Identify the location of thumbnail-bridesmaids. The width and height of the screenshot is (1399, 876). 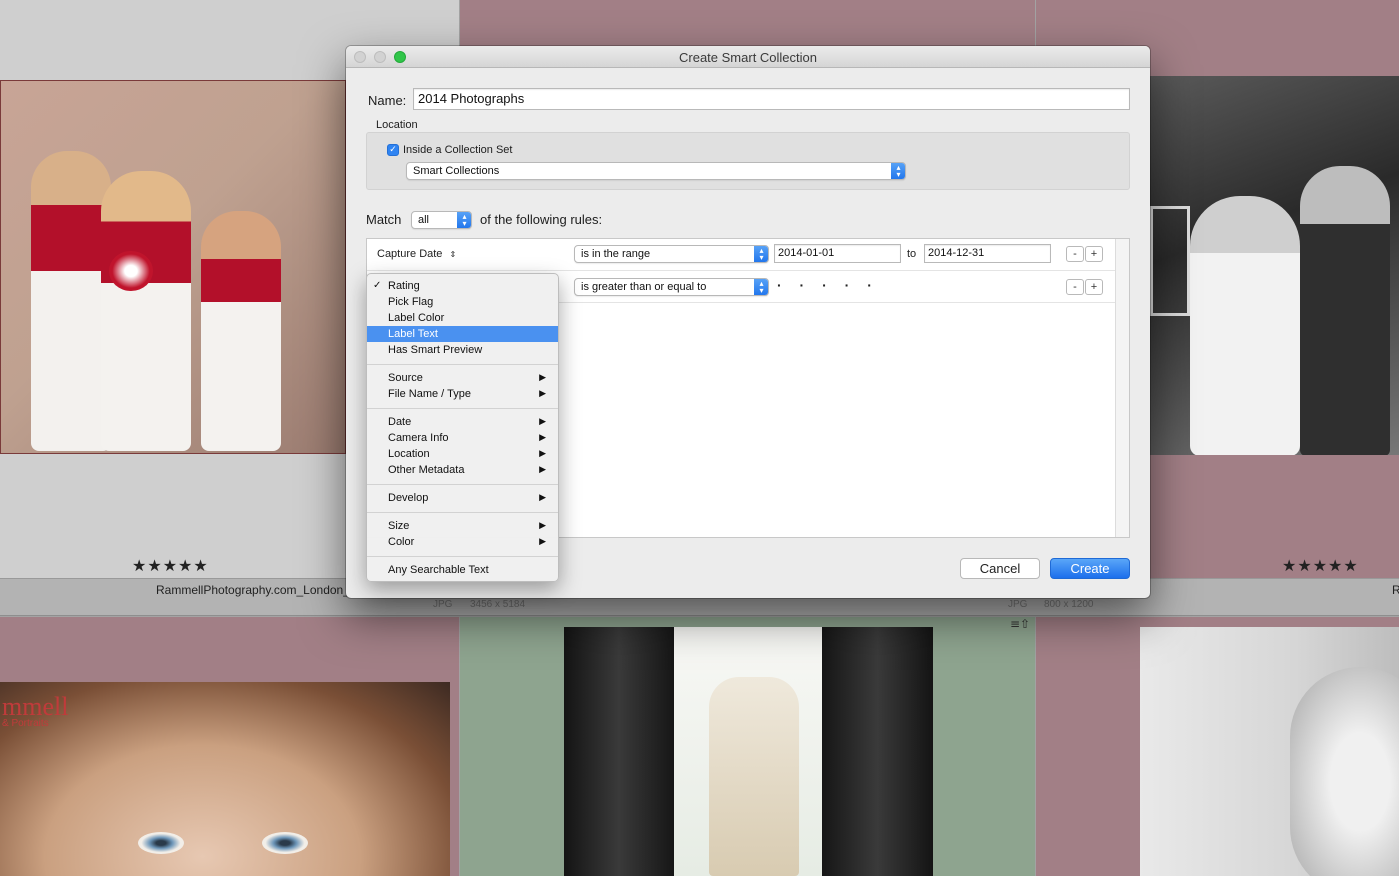
(173, 267).